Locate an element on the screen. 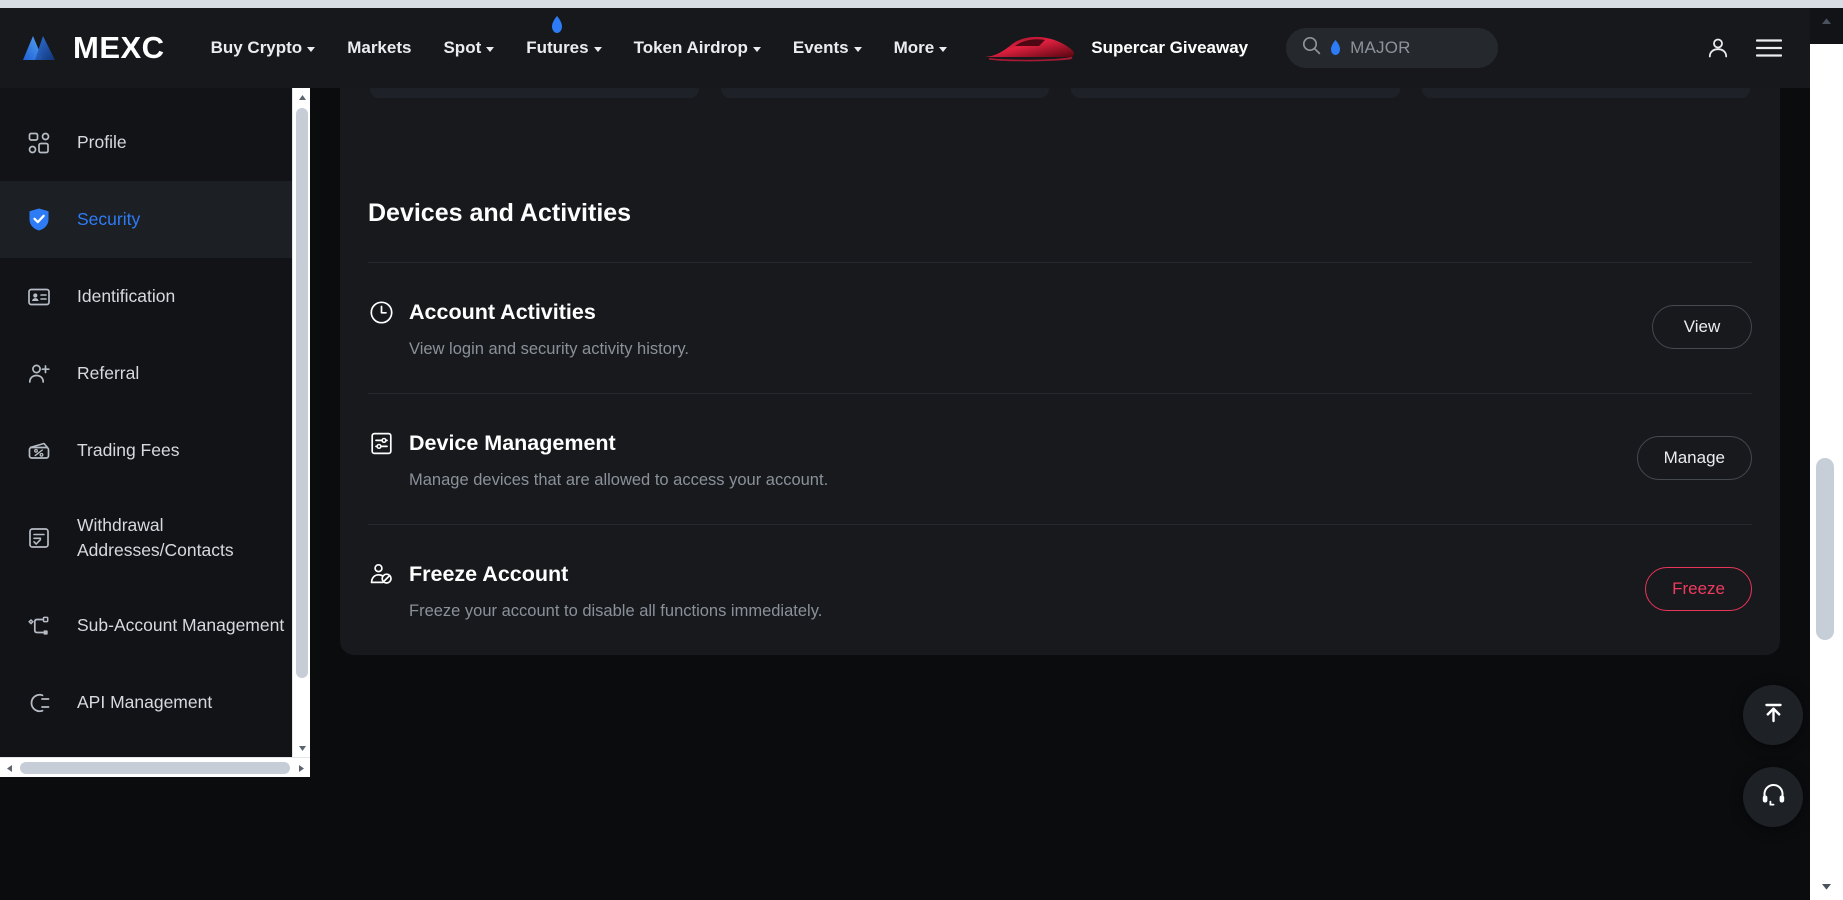 This screenshot has width=1843, height=900. nav-label: Markets is located at coordinates (379, 47).